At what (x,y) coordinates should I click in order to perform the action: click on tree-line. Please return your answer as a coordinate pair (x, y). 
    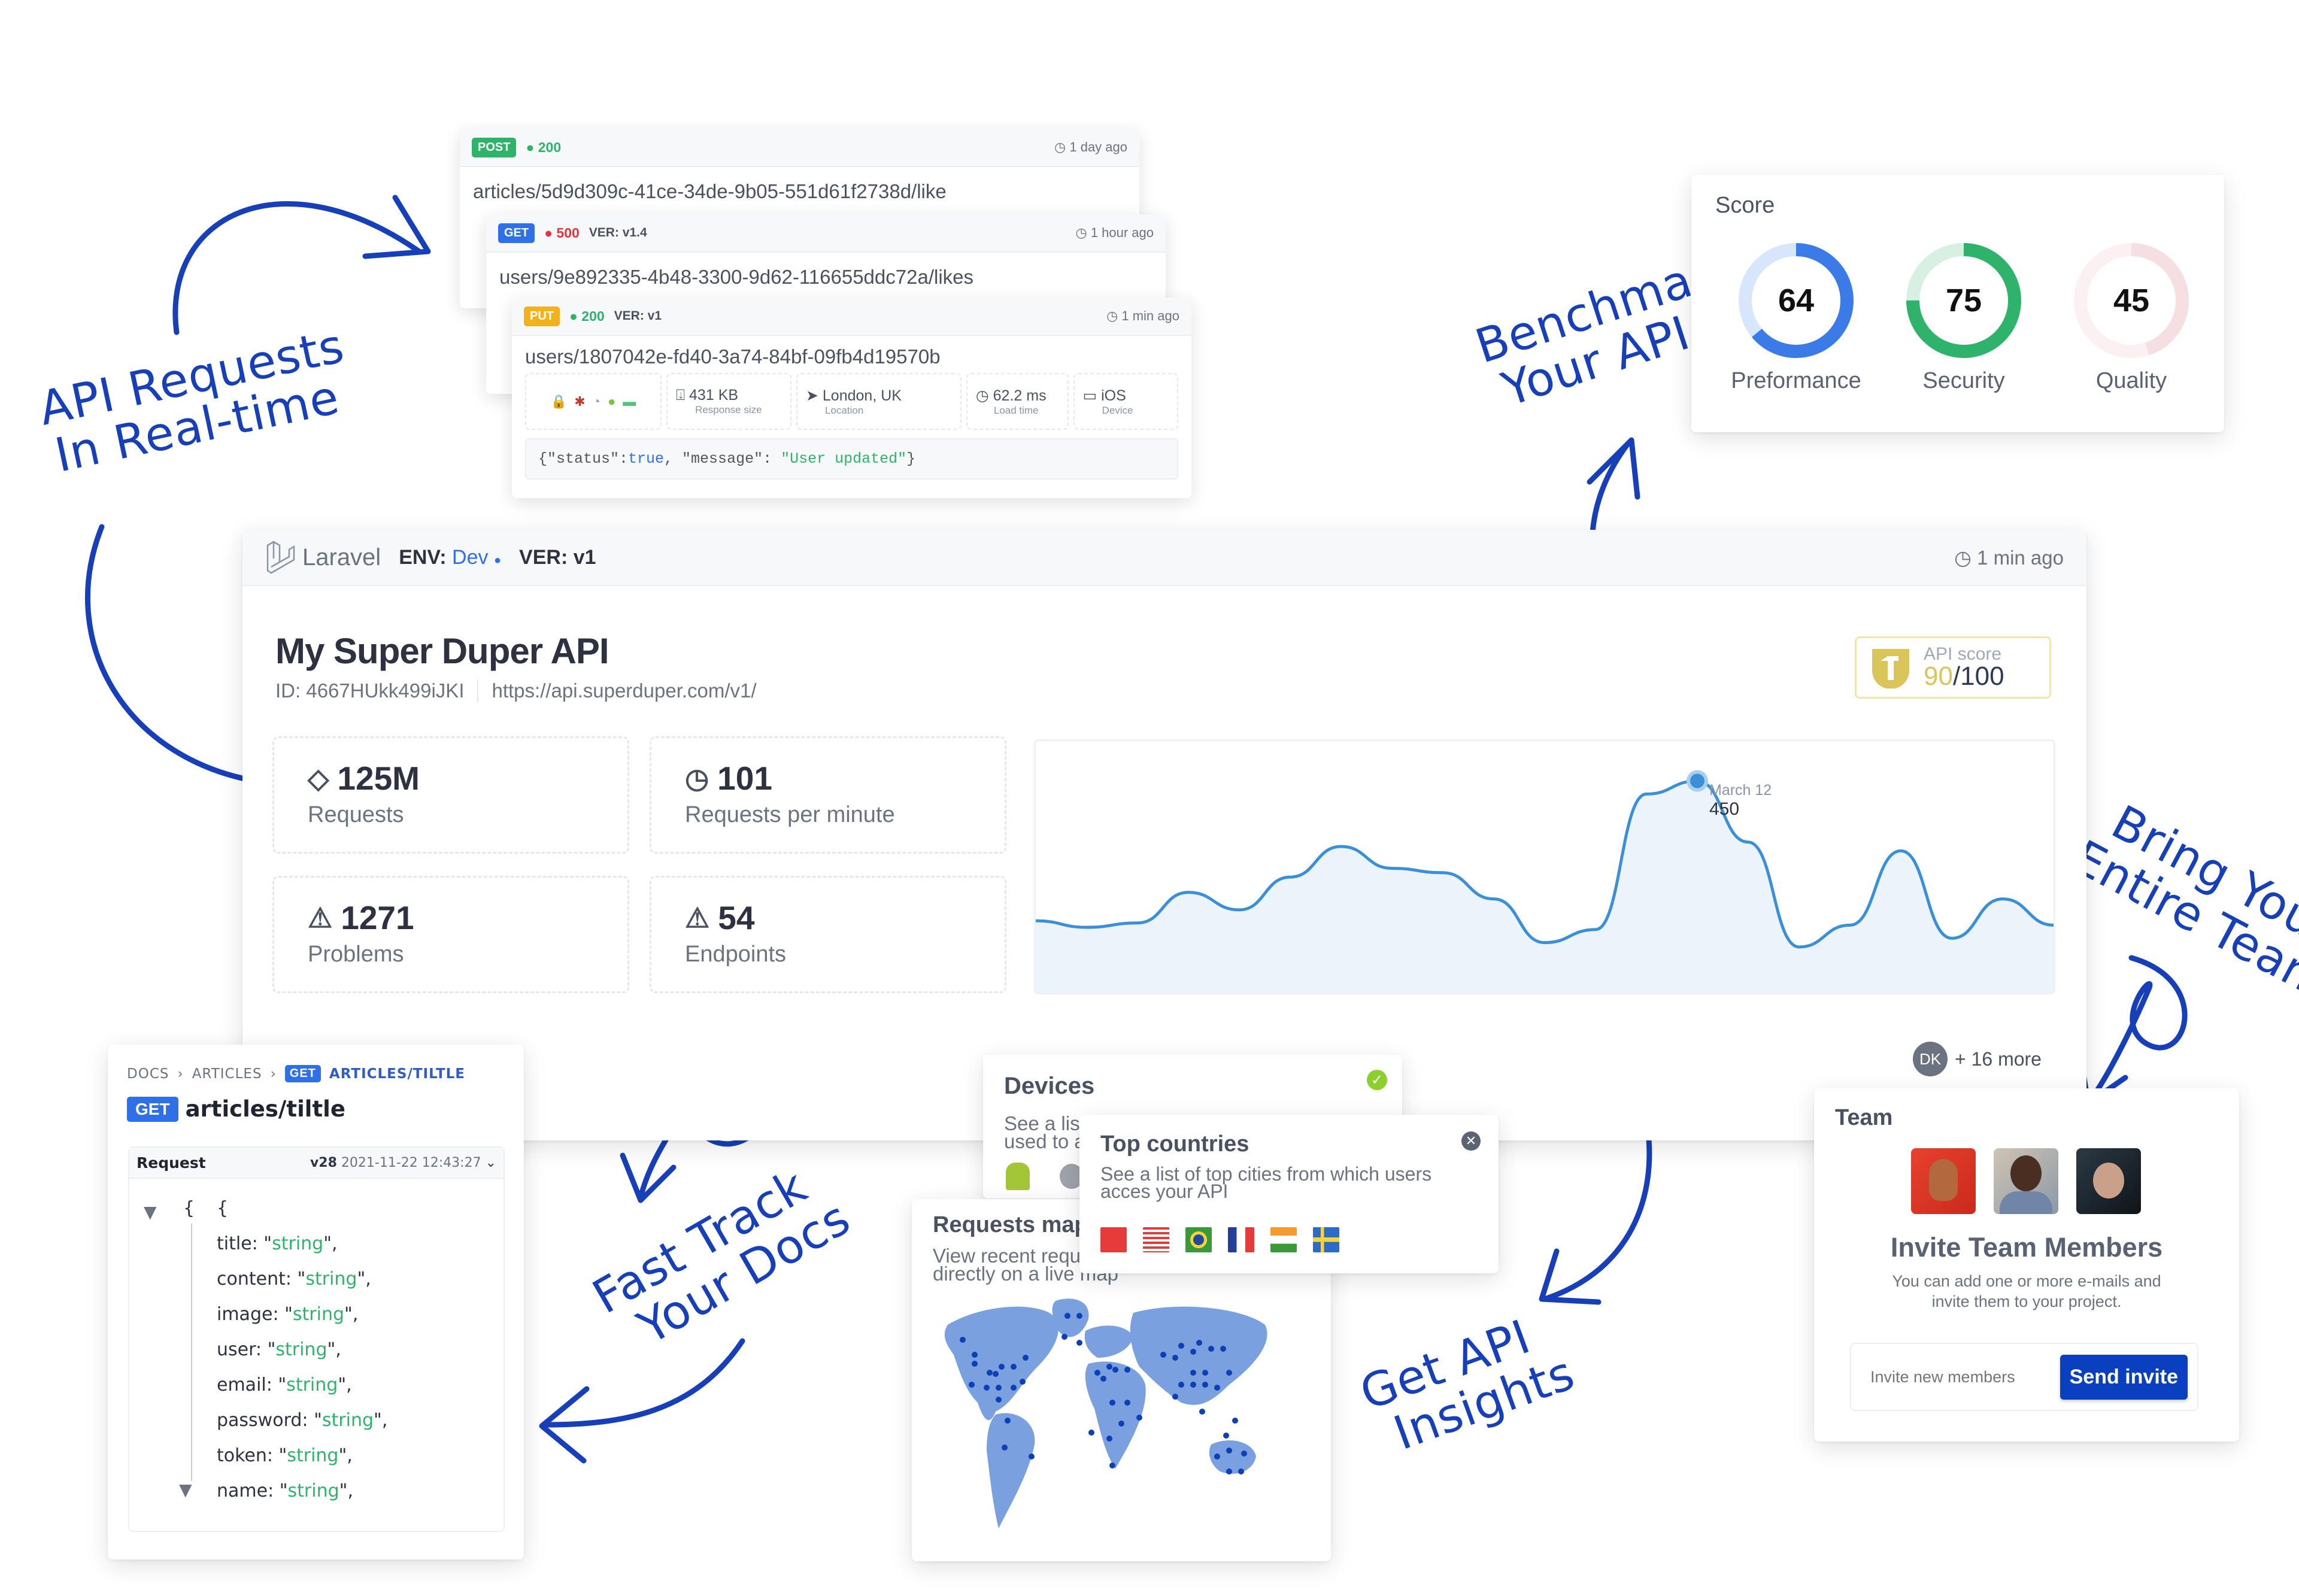
    Looking at the image, I should click on (192, 1352).